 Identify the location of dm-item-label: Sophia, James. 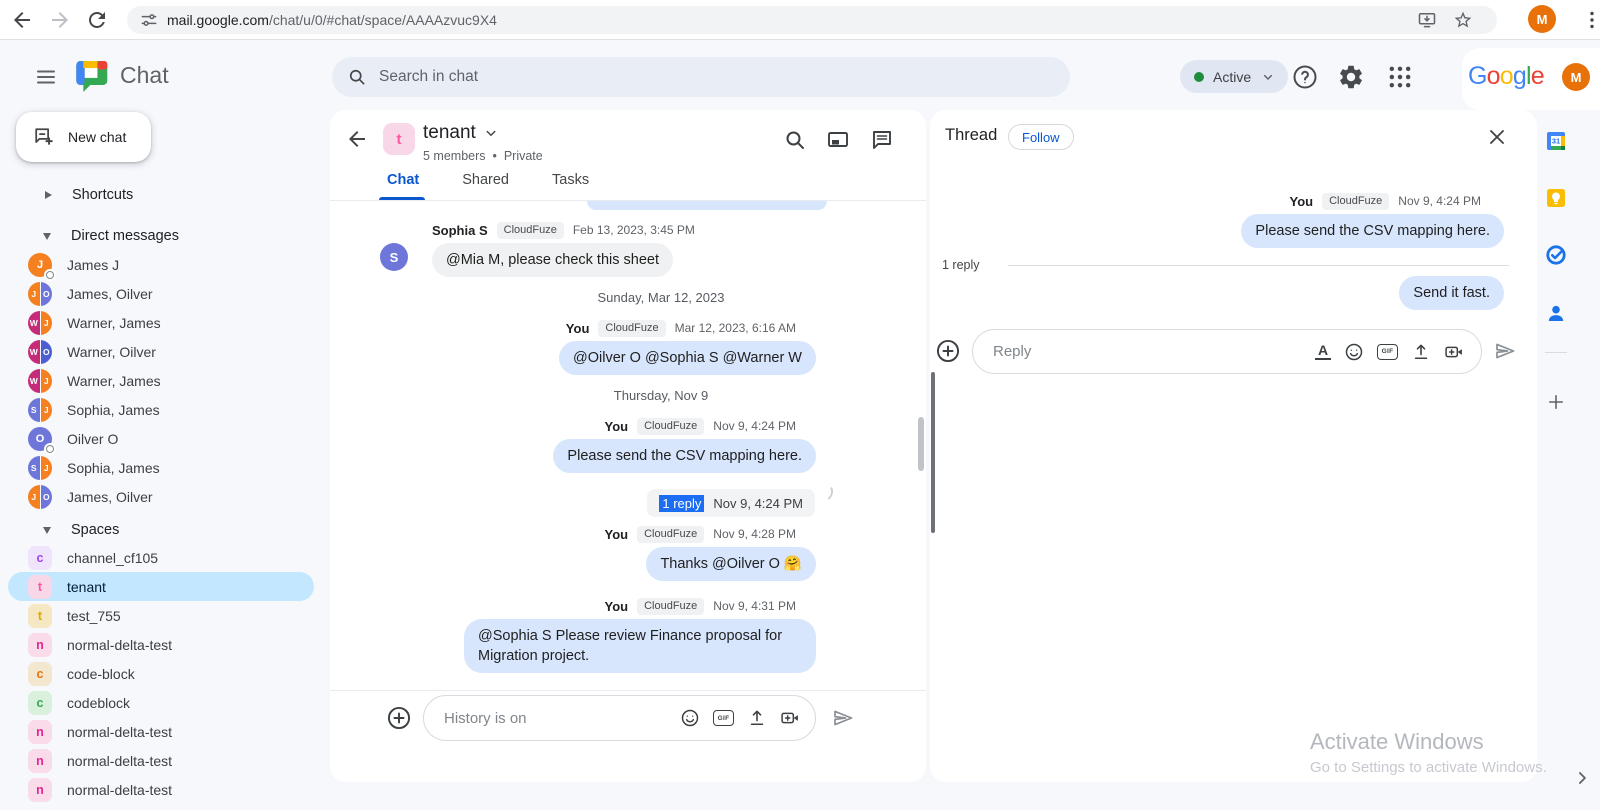
(113, 409).